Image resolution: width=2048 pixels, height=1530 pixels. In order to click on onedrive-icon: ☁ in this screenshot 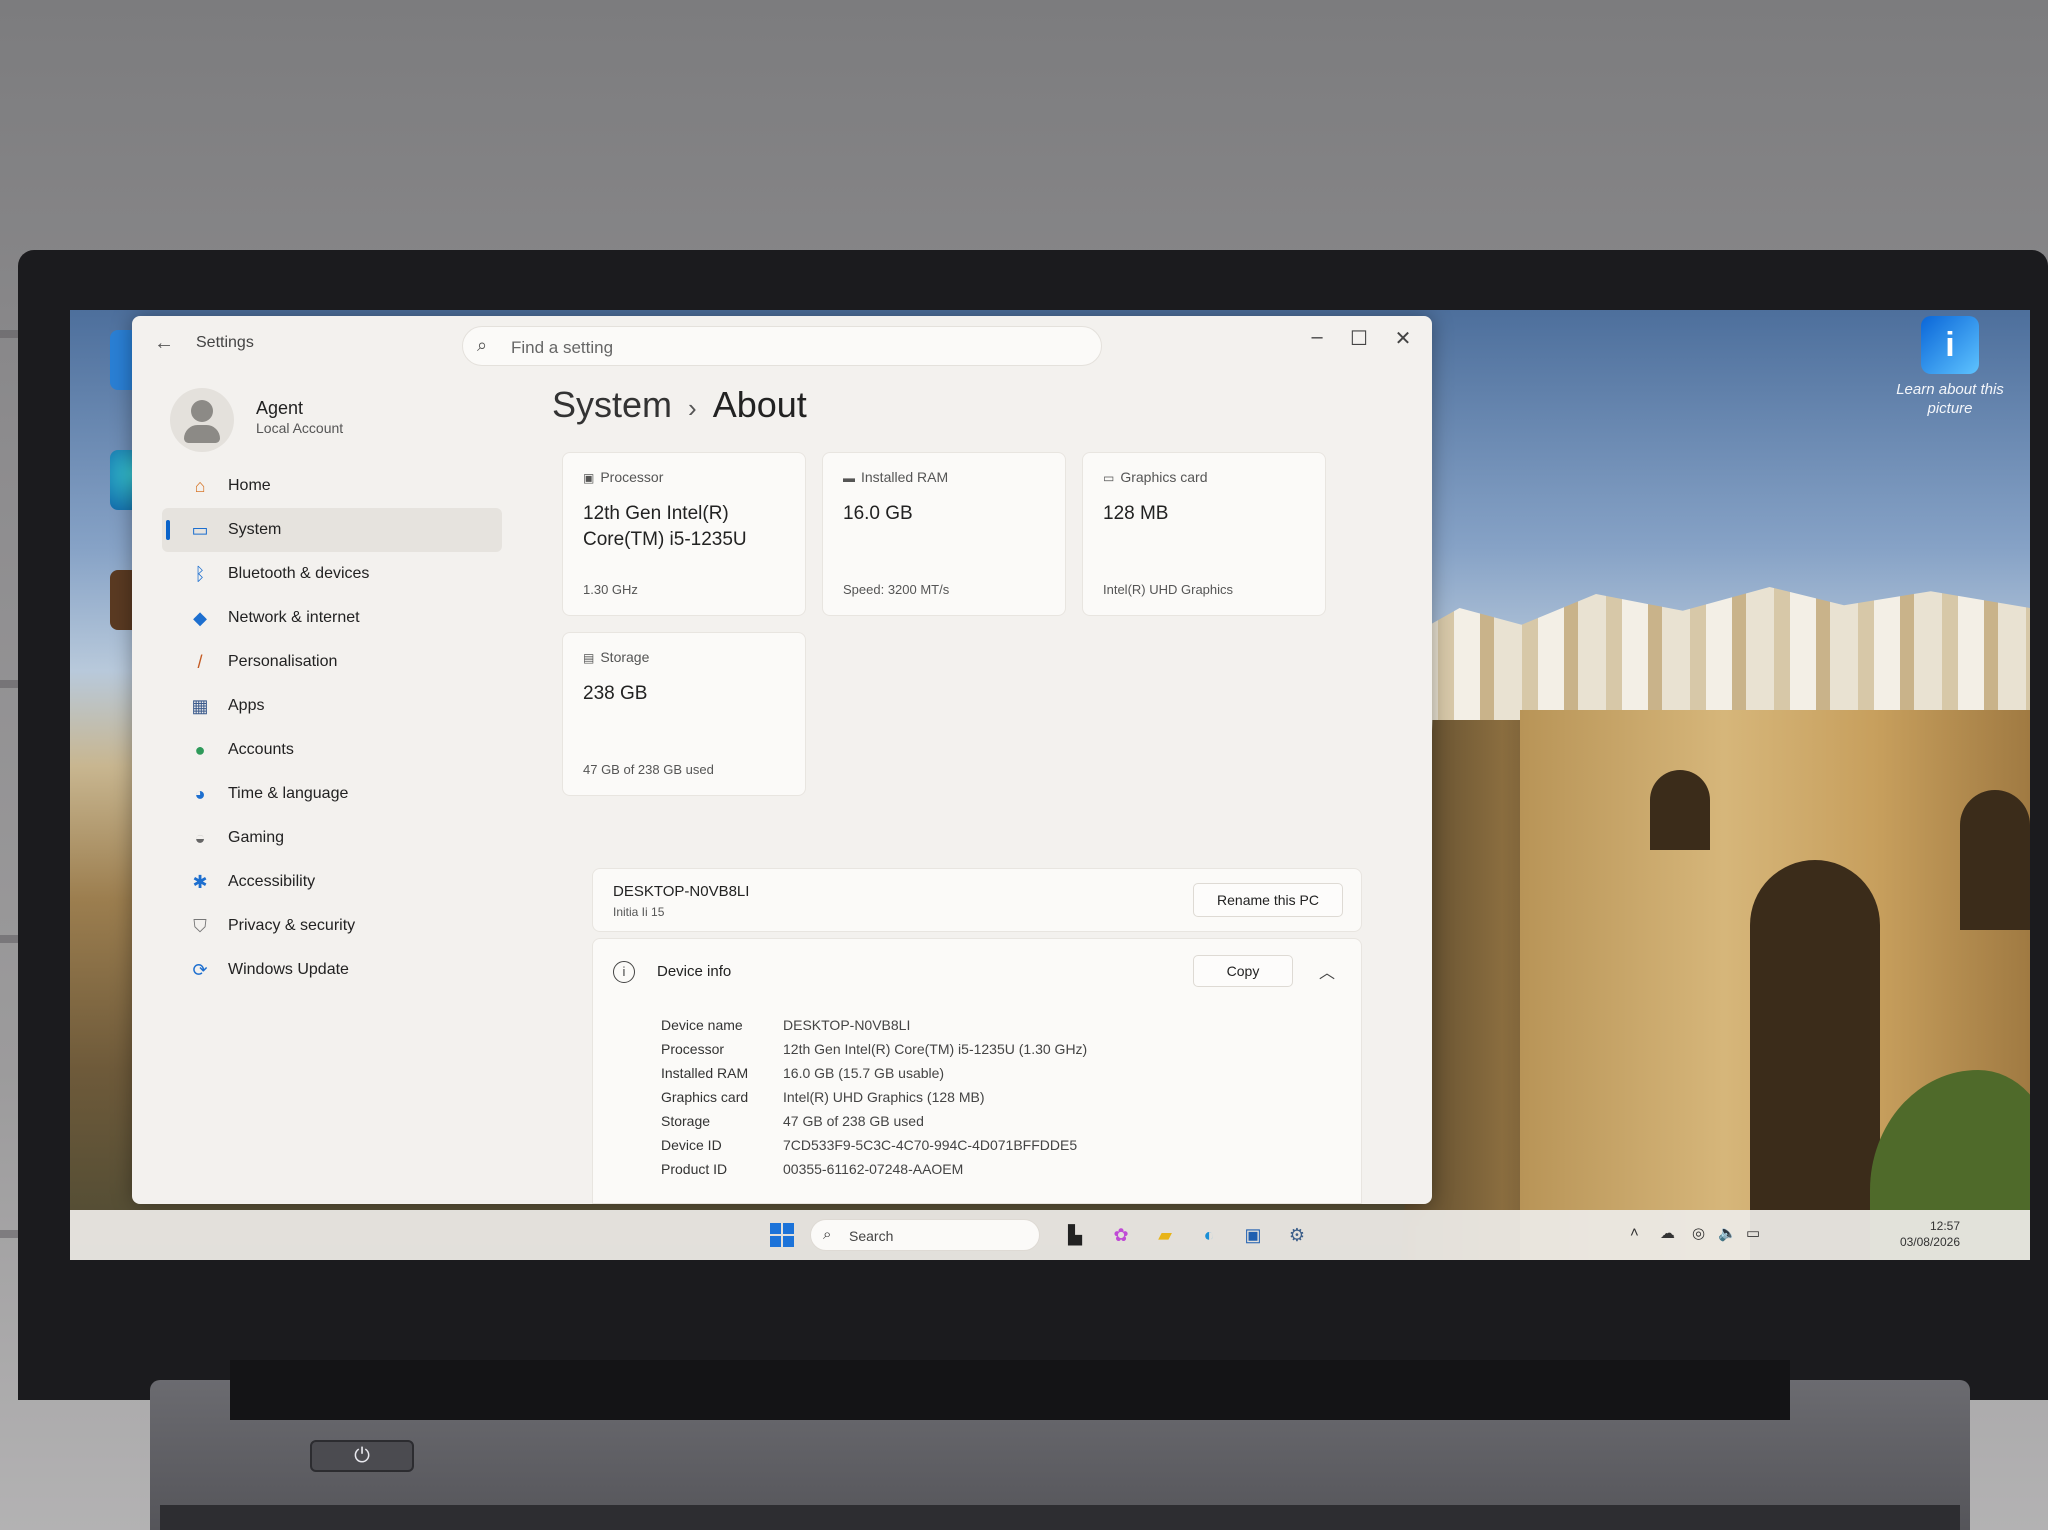, I will do `click(1667, 1233)`.